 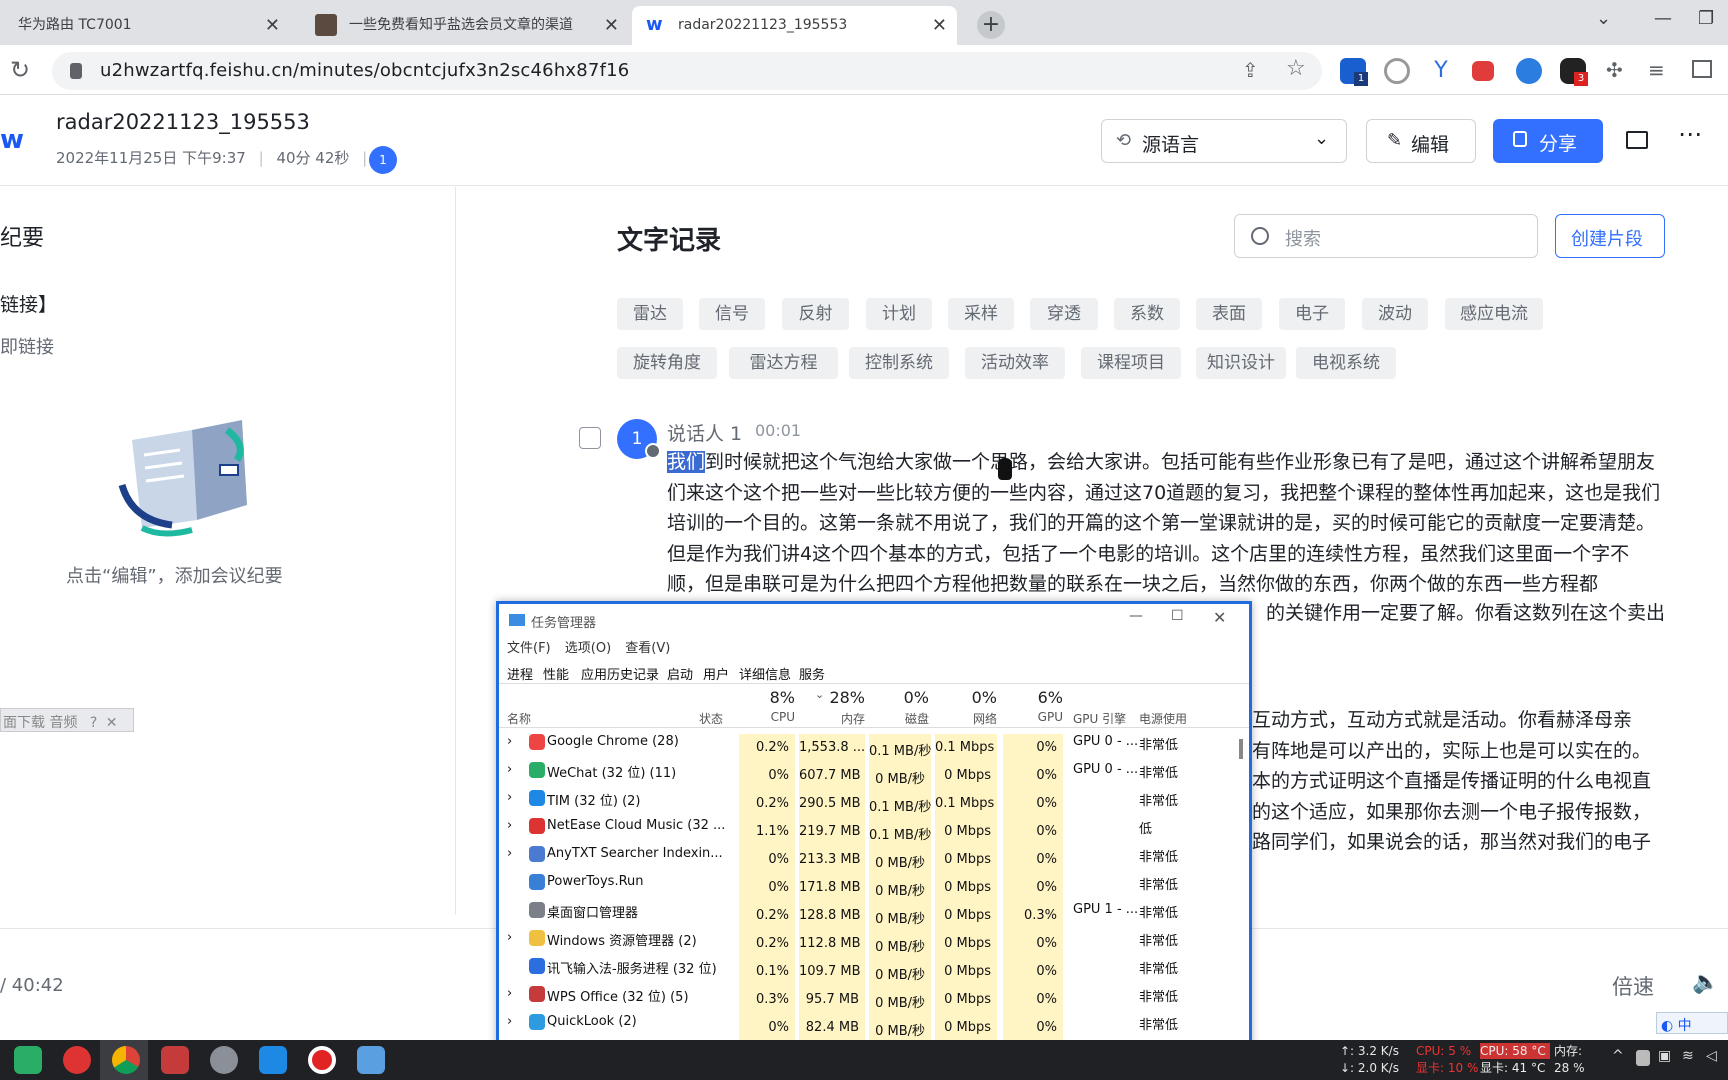 I want to click on wifi-icon: ≋, so click(x=1688, y=1056).